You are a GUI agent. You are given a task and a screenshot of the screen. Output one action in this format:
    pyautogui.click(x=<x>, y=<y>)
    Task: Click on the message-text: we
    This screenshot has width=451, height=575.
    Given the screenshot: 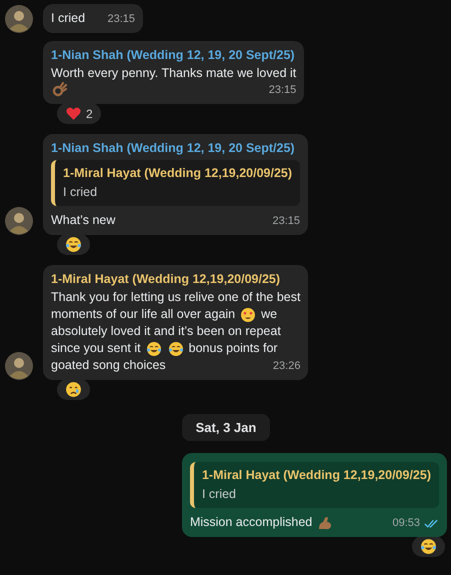 What is the action you would take?
    pyautogui.click(x=269, y=314)
    